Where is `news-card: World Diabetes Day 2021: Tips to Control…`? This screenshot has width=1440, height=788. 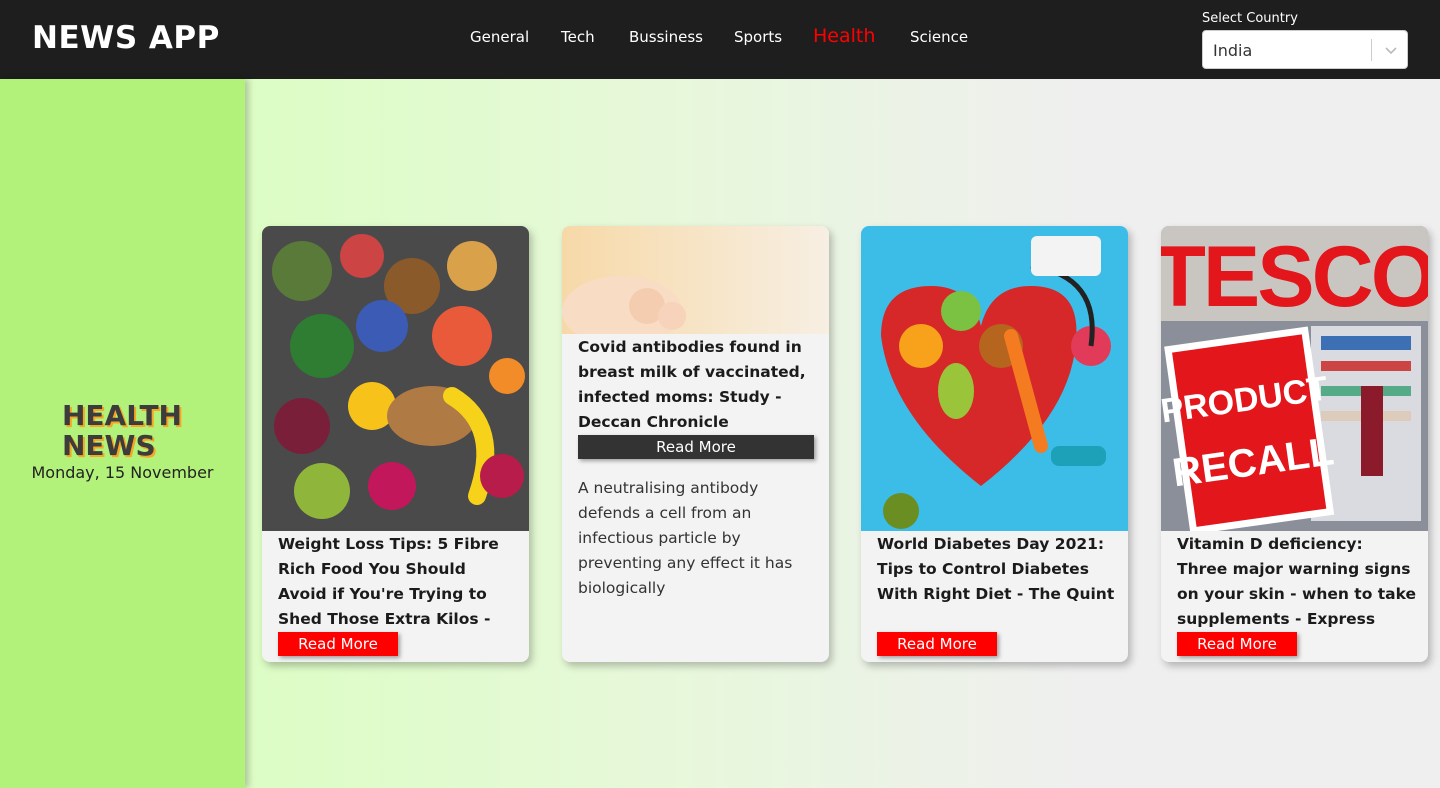
news-card: World Diabetes Day 2021: Tips to Control… is located at coordinates (994, 444).